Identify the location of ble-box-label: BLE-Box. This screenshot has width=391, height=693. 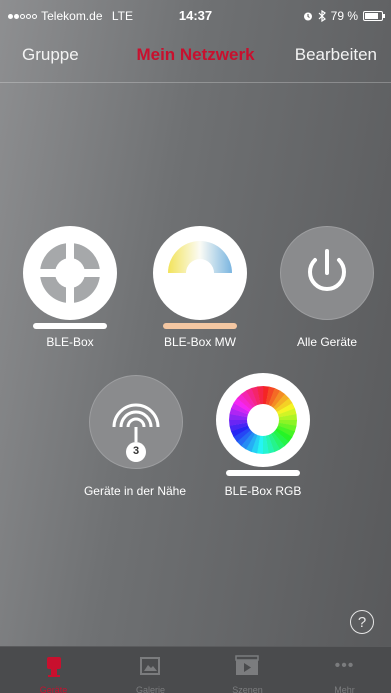
(70, 342).